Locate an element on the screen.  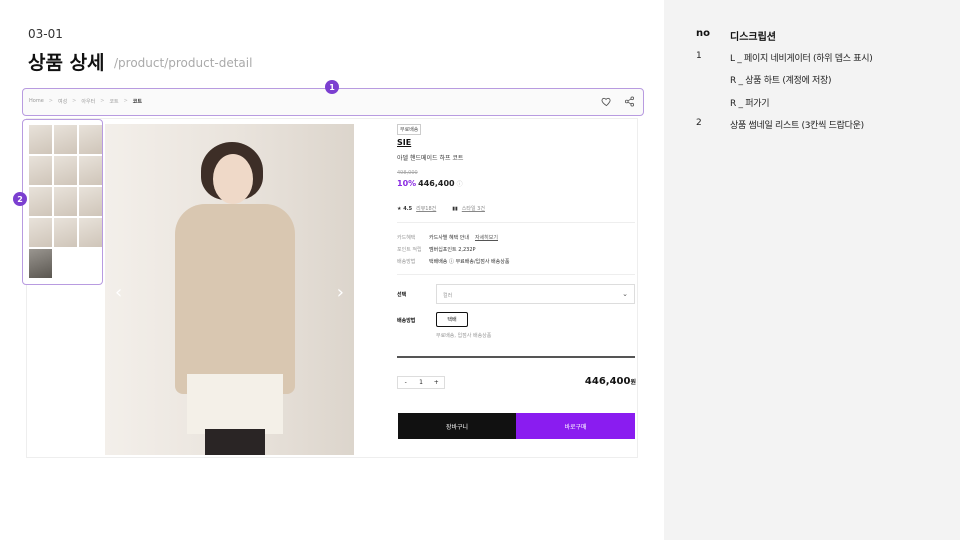
ship-note: 무료배송, 입점사 배송상품 is located at coordinates (464, 336).